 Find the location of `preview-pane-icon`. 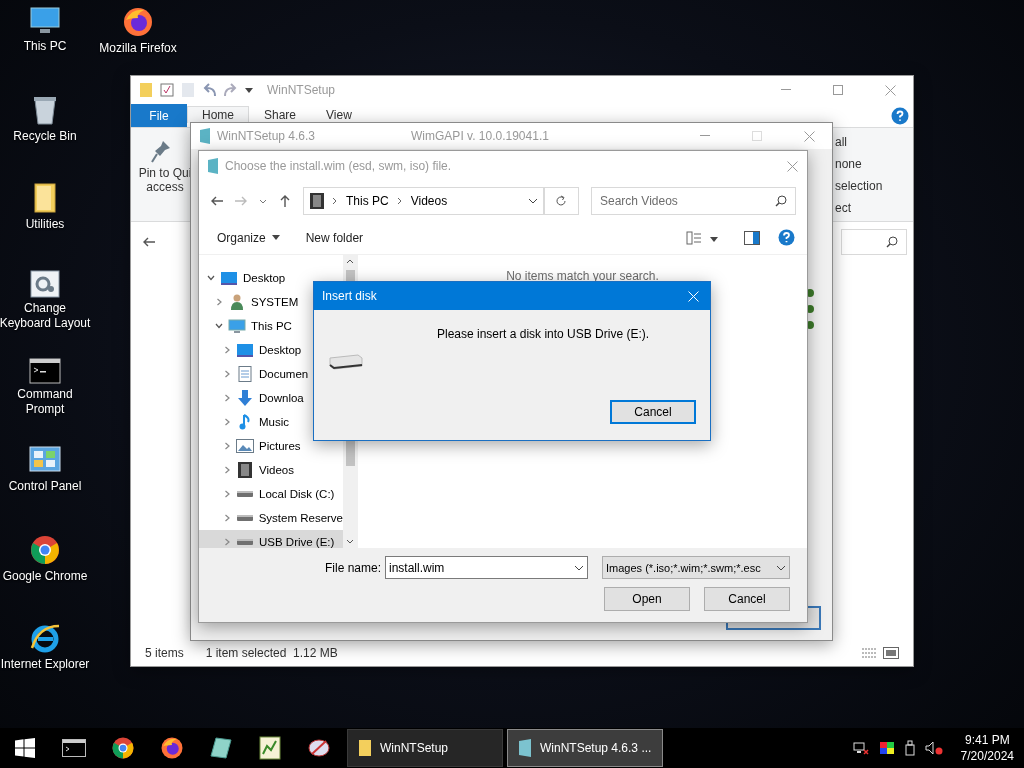

preview-pane-icon is located at coordinates (752, 237).